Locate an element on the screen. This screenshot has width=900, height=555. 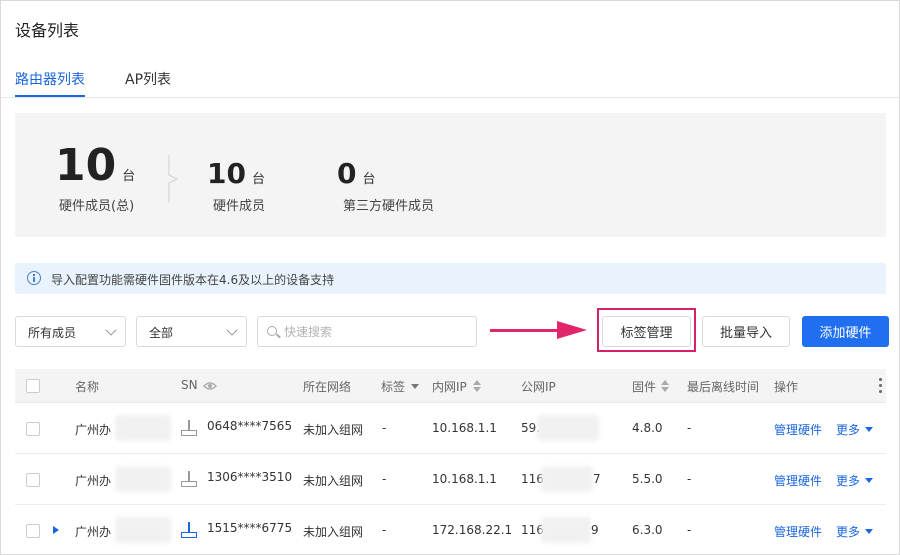
page-title: 设备列表 is located at coordinates (47, 30).